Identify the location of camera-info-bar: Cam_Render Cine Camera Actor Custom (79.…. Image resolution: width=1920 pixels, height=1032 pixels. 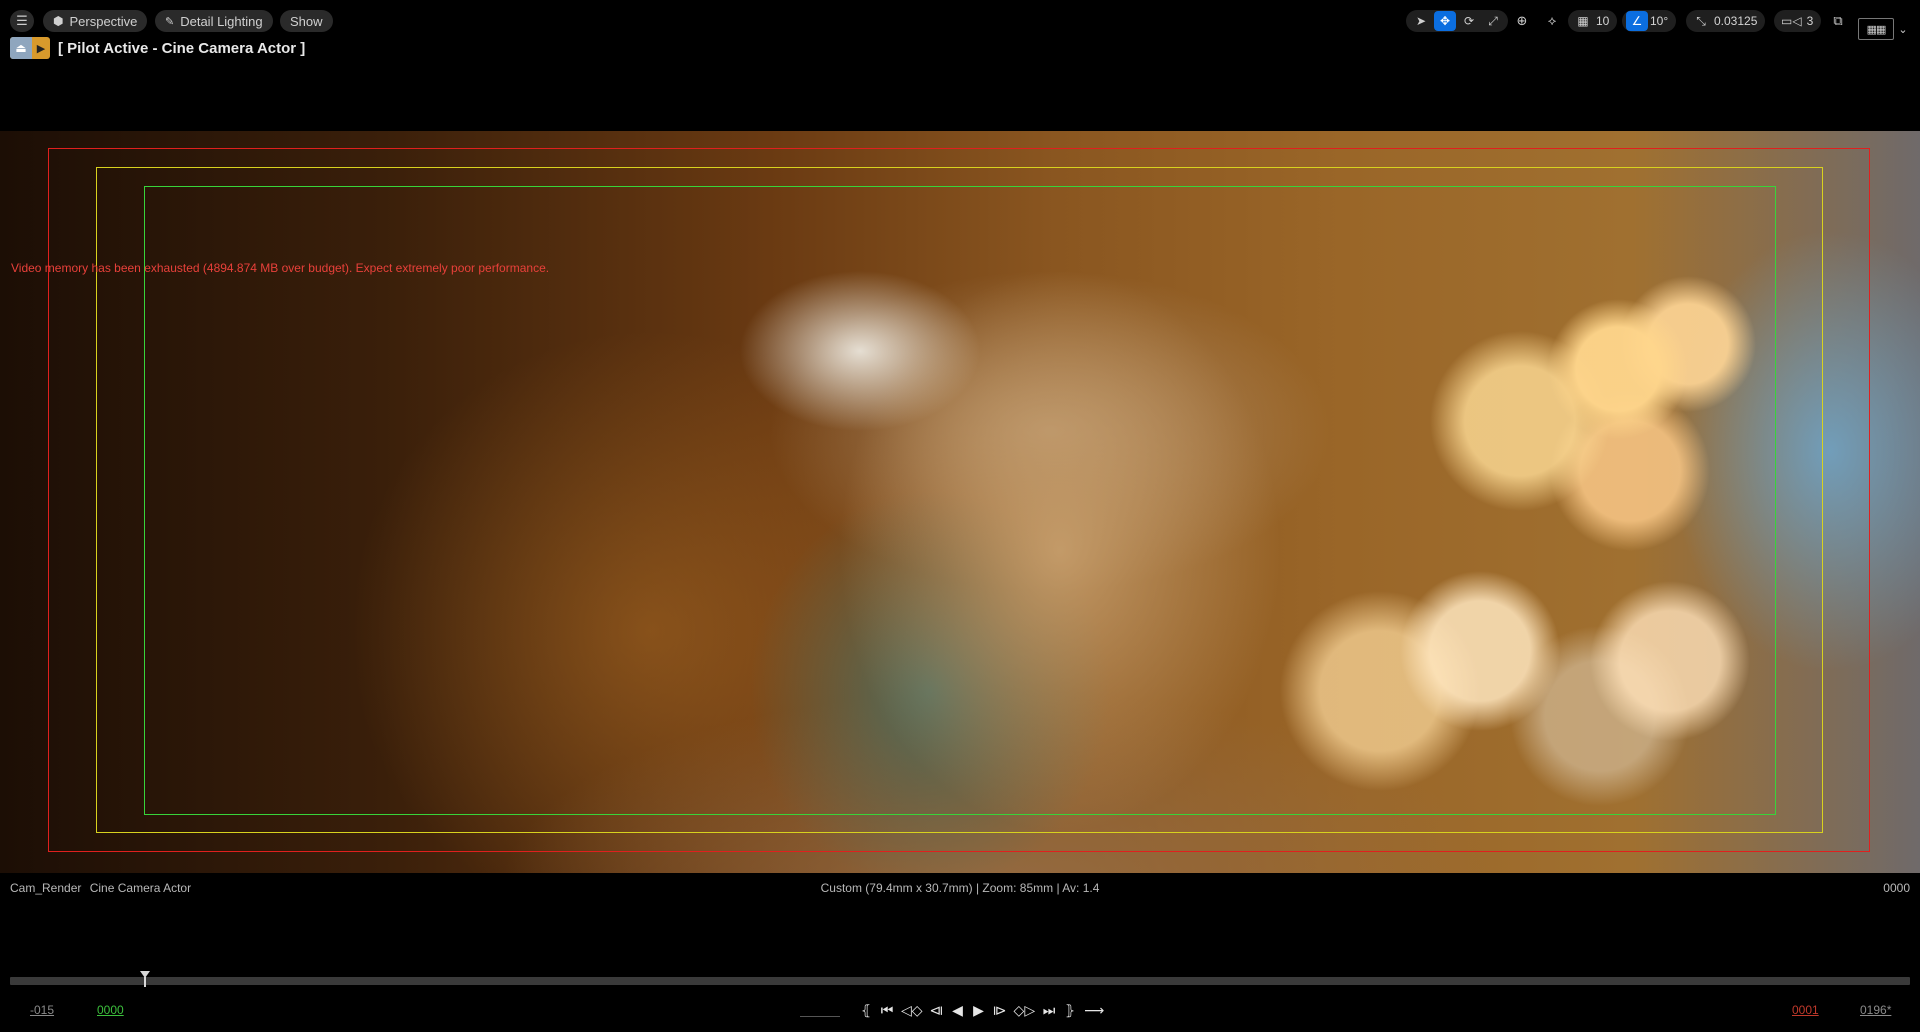
(960, 889).